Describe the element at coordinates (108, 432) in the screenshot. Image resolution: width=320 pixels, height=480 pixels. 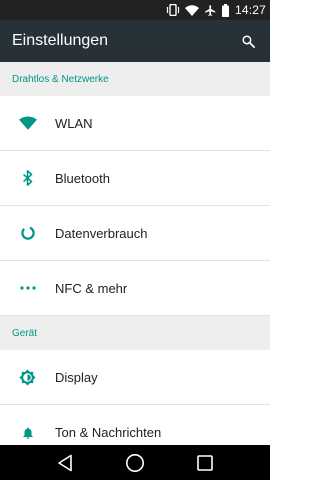
I see `settings-item-label: Ton & Nachrichten` at that location.